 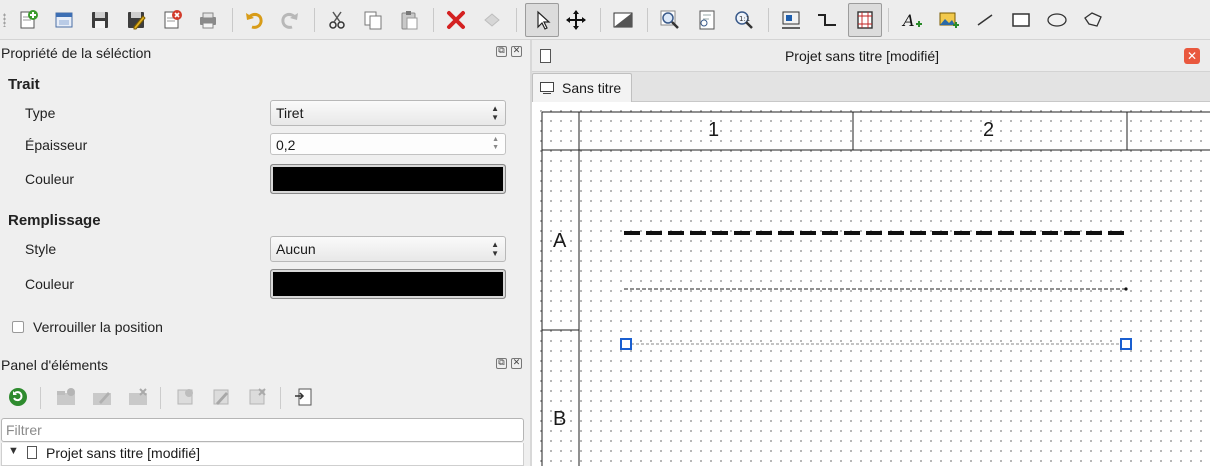 What do you see at coordinates (373, 20) in the screenshot?
I see `copy-icon` at bounding box center [373, 20].